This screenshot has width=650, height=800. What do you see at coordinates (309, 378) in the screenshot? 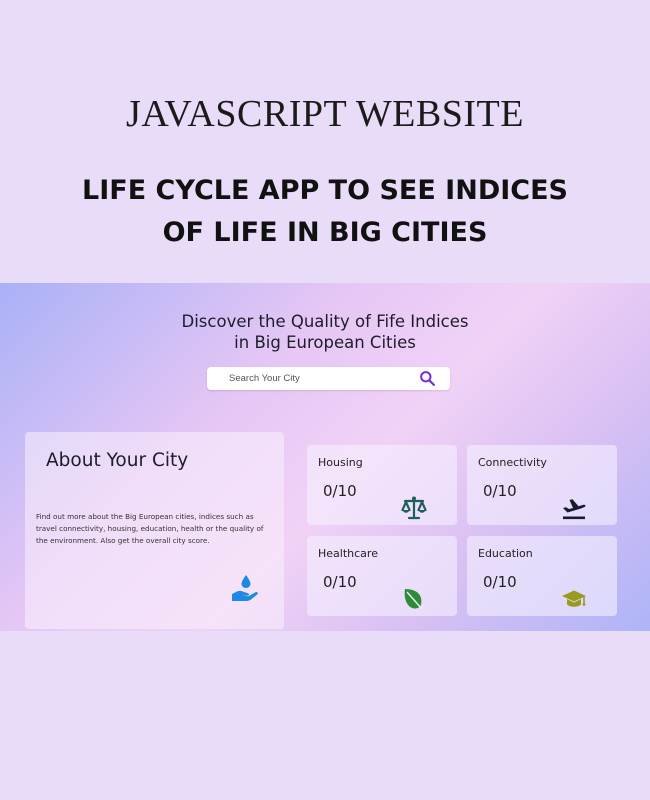
I see `search-input` at bounding box center [309, 378].